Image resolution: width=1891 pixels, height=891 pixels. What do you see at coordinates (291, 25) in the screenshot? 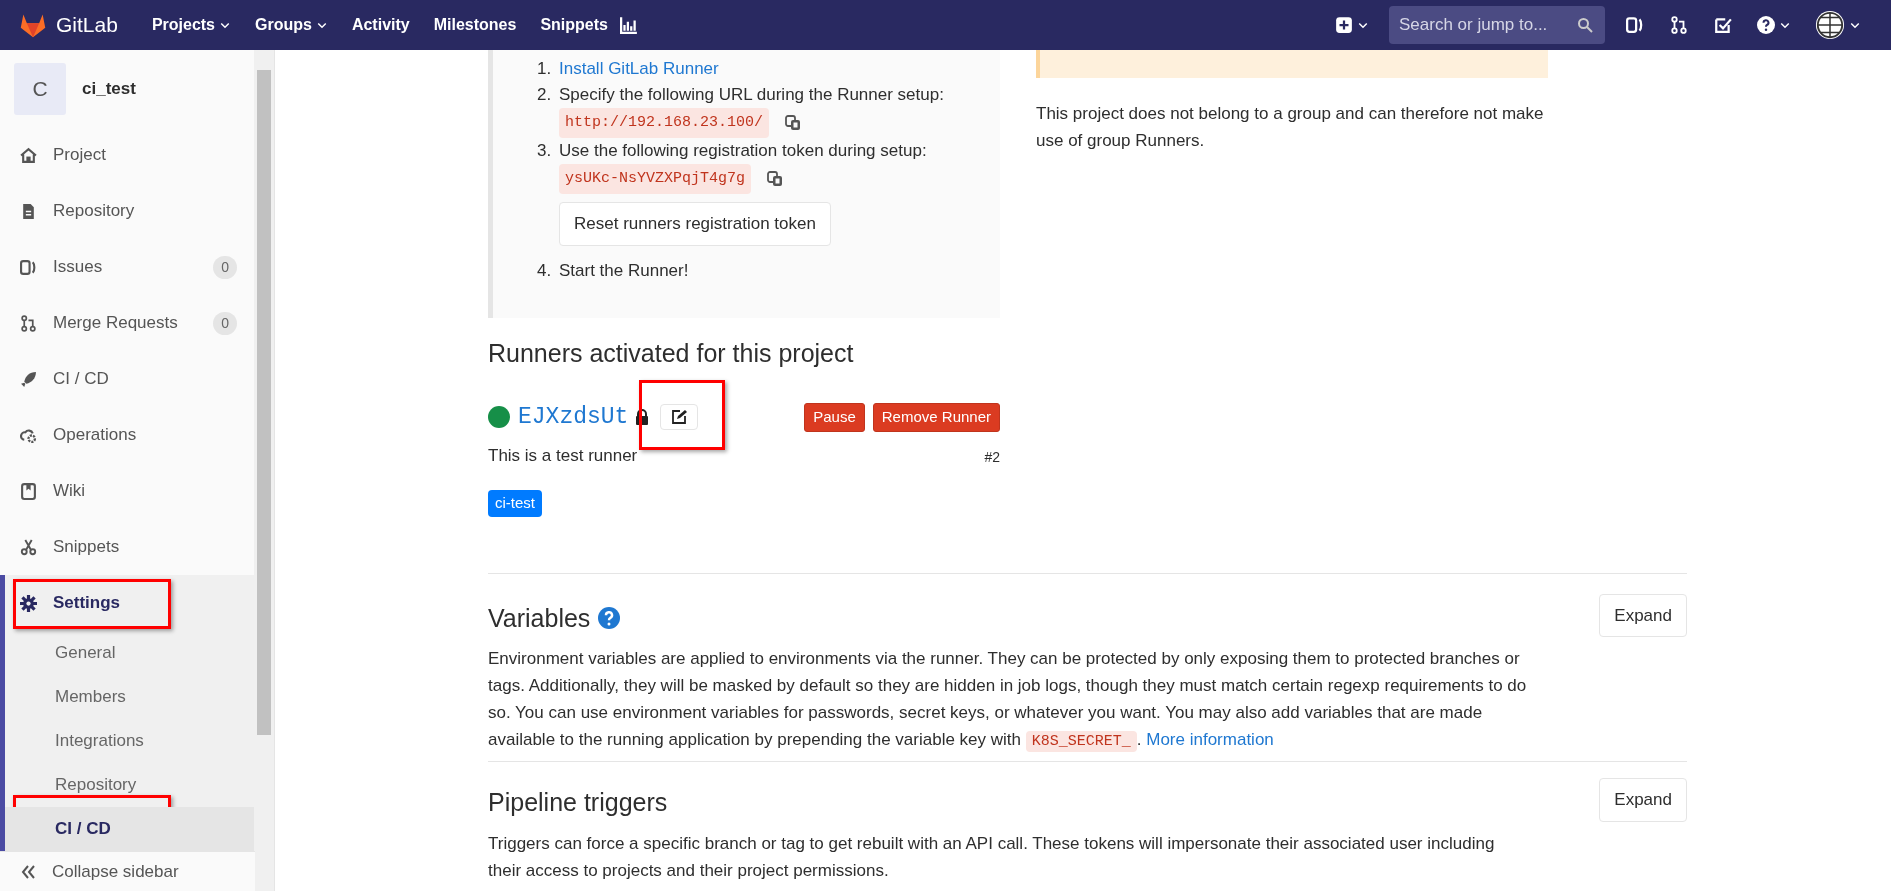
I see `nav-link: Groups` at bounding box center [291, 25].